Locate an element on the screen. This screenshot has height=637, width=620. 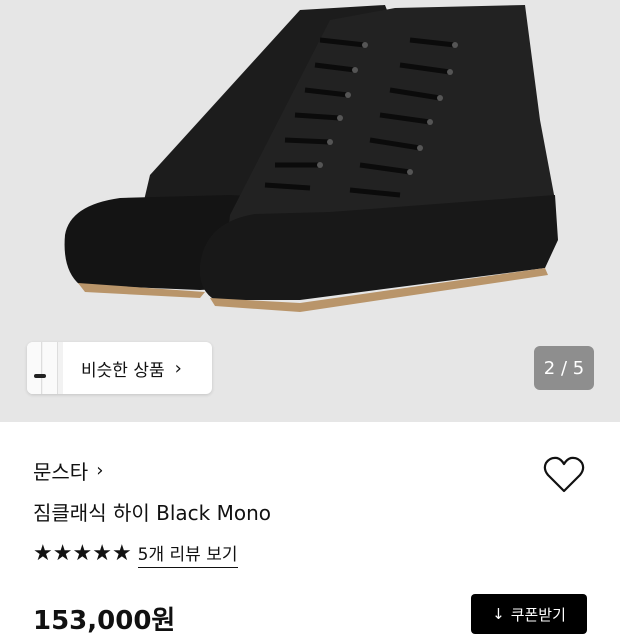
coupon-button: ↓ 쿠폰받기 is located at coordinates (529, 614).